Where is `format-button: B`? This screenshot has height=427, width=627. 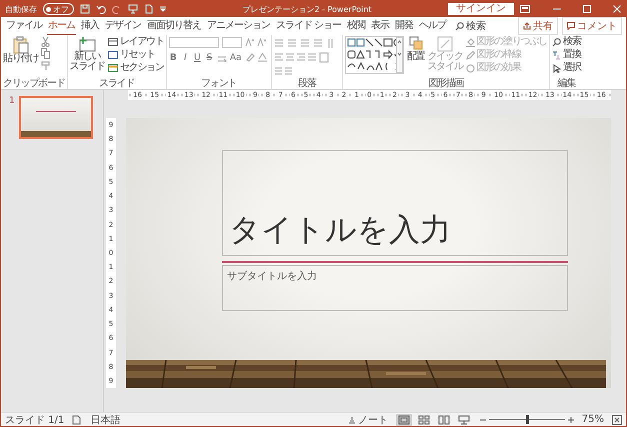 format-button: B is located at coordinates (173, 57).